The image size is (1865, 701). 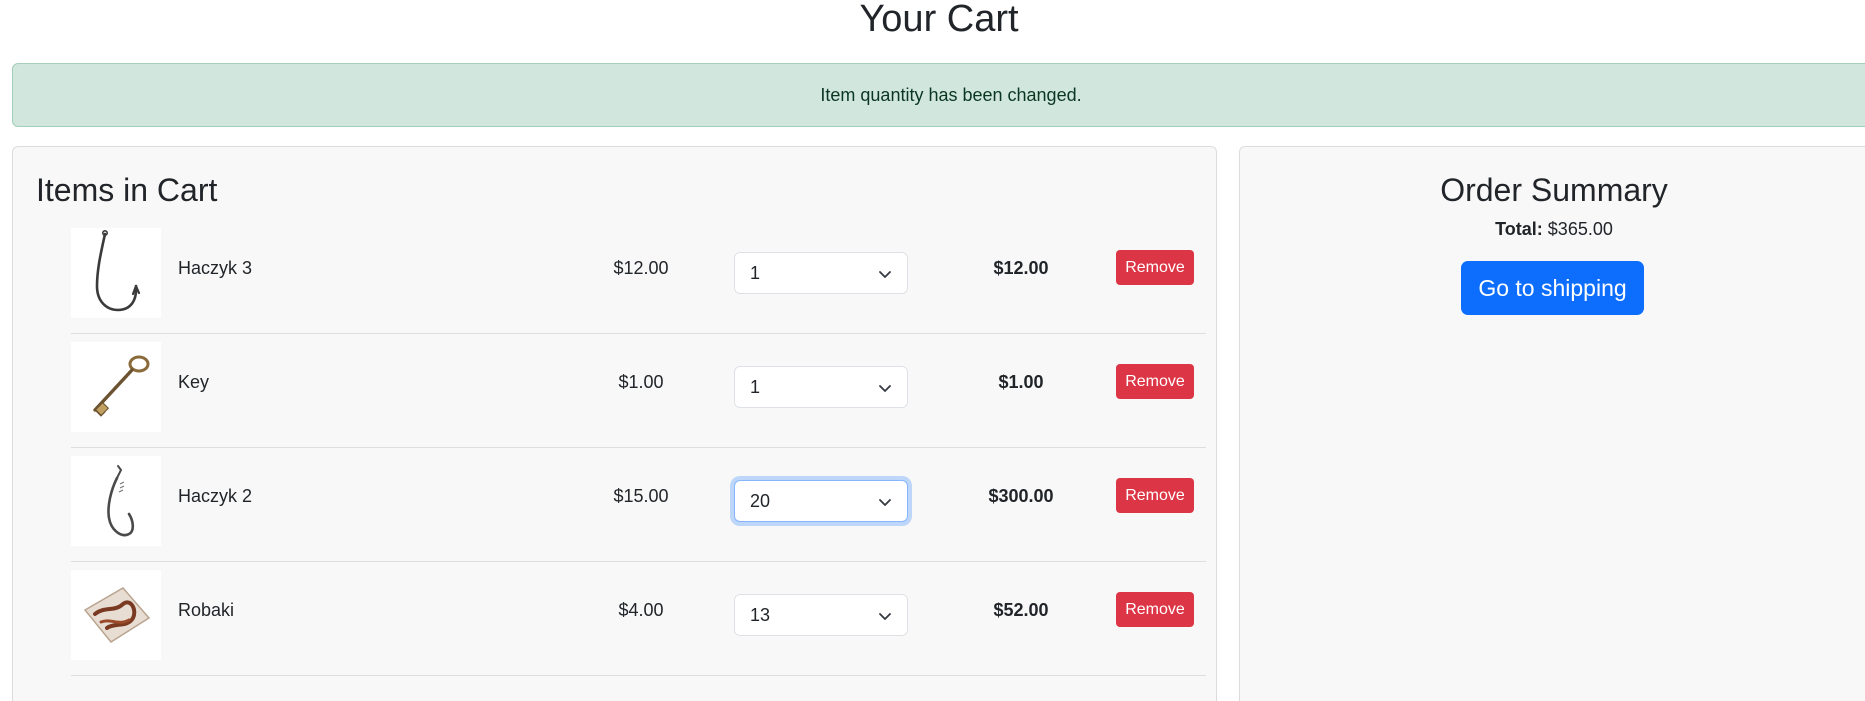 What do you see at coordinates (760, 614) in the screenshot?
I see `quantity-value: 13` at bounding box center [760, 614].